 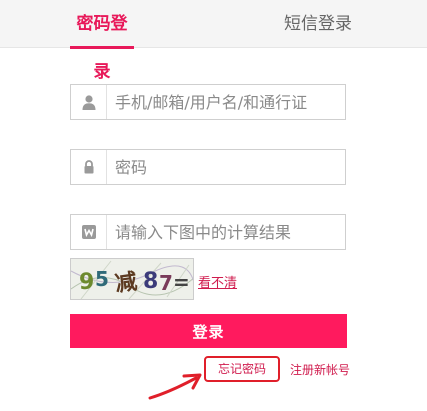 What do you see at coordinates (228, 232) in the screenshot?
I see `captcha-input` at bounding box center [228, 232].